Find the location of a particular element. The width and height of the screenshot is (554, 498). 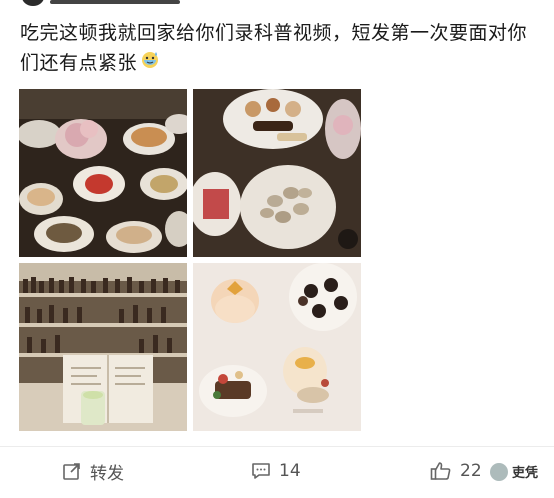

repost-icon is located at coordinates (71, 471).